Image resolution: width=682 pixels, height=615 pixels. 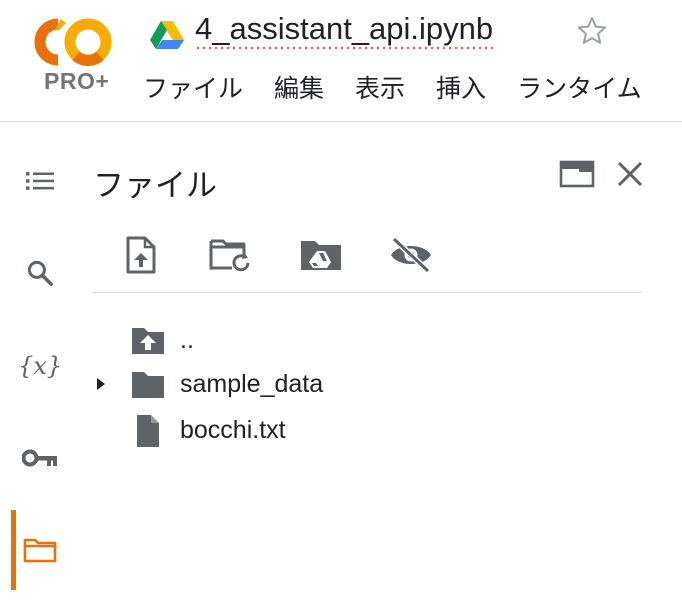 What do you see at coordinates (592, 31) in the screenshot?
I see `star-icon` at bounding box center [592, 31].